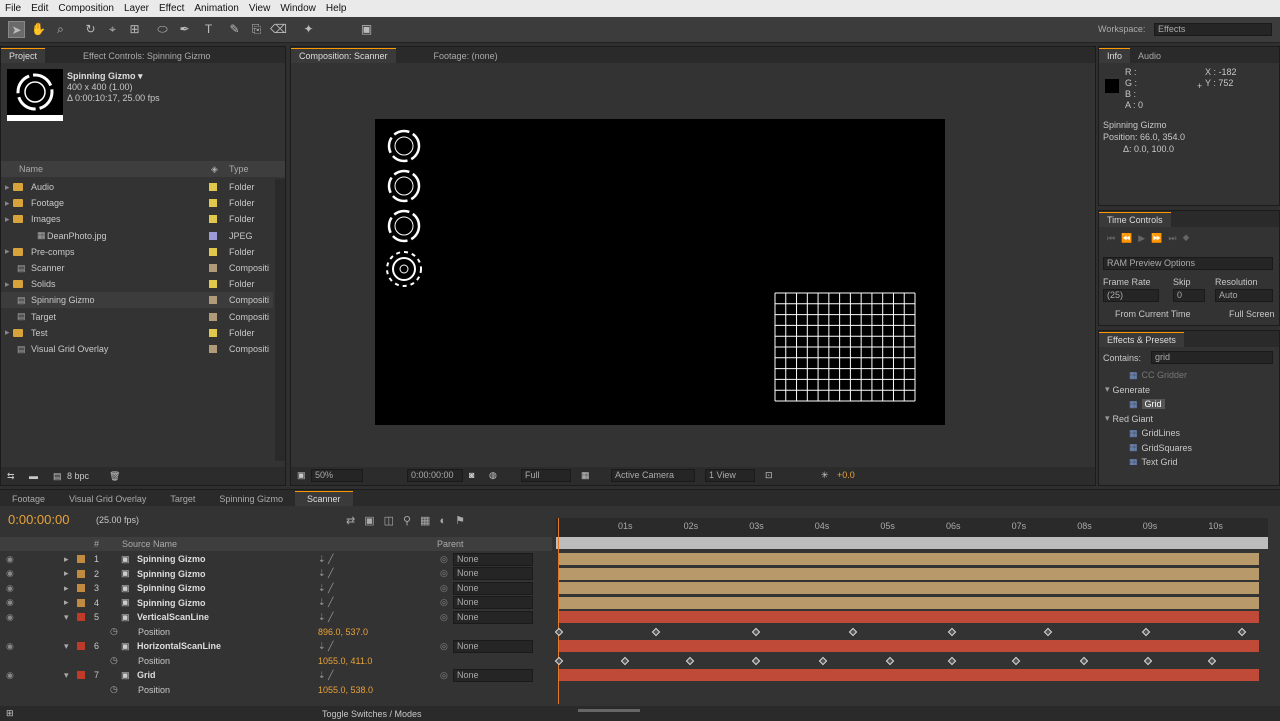 Image resolution: width=1280 pixels, height=721 pixels. I want to click on property-row: ◷ Position 896.0, 537.0, so click(640, 632).